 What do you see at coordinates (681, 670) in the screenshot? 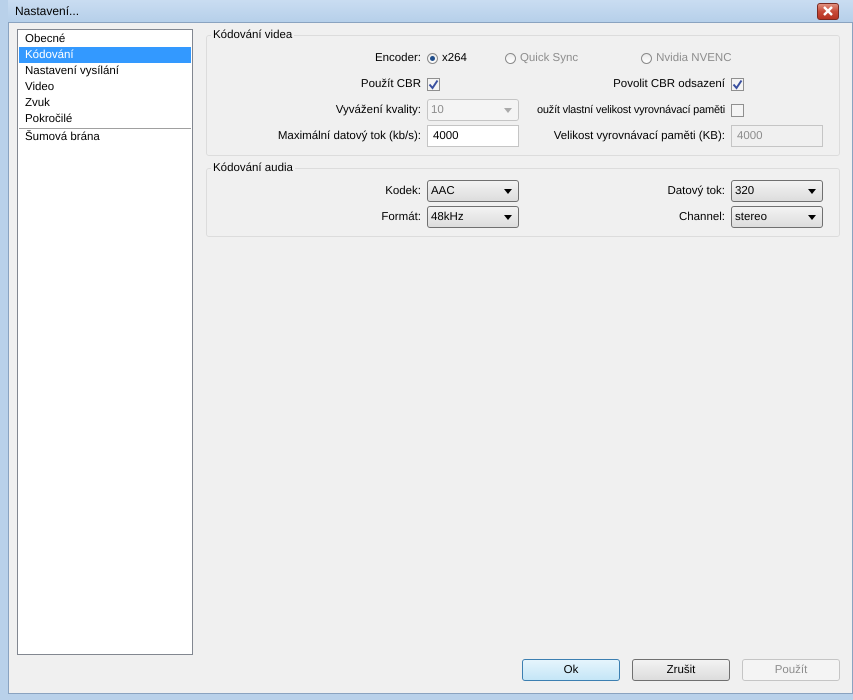
I see `dialog-button: Zrušit` at bounding box center [681, 670].